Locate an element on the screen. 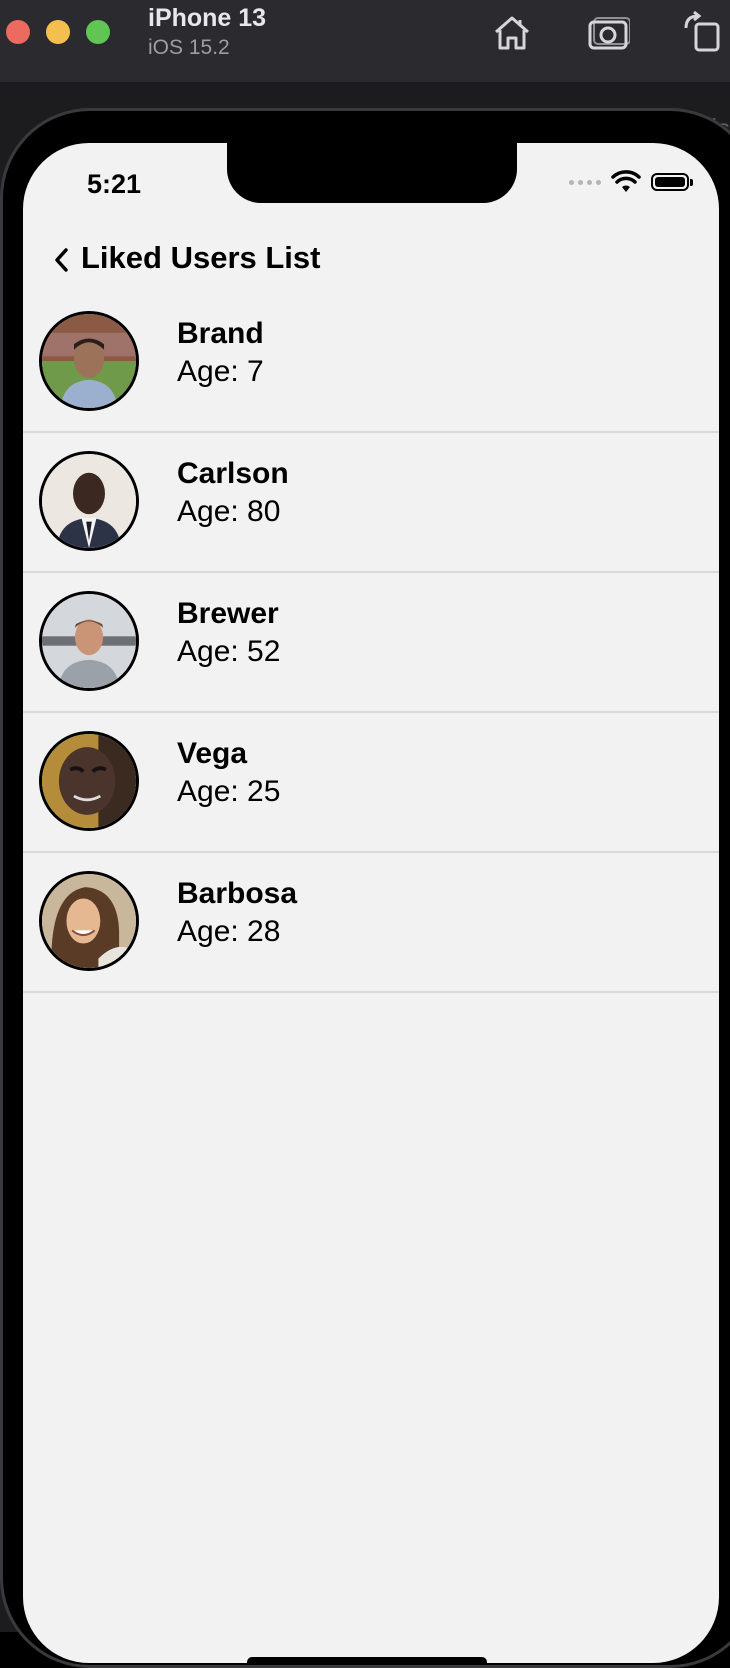 The height and width of the screenshot is (1668, 730). back-button is located at coordinates (62, 260).